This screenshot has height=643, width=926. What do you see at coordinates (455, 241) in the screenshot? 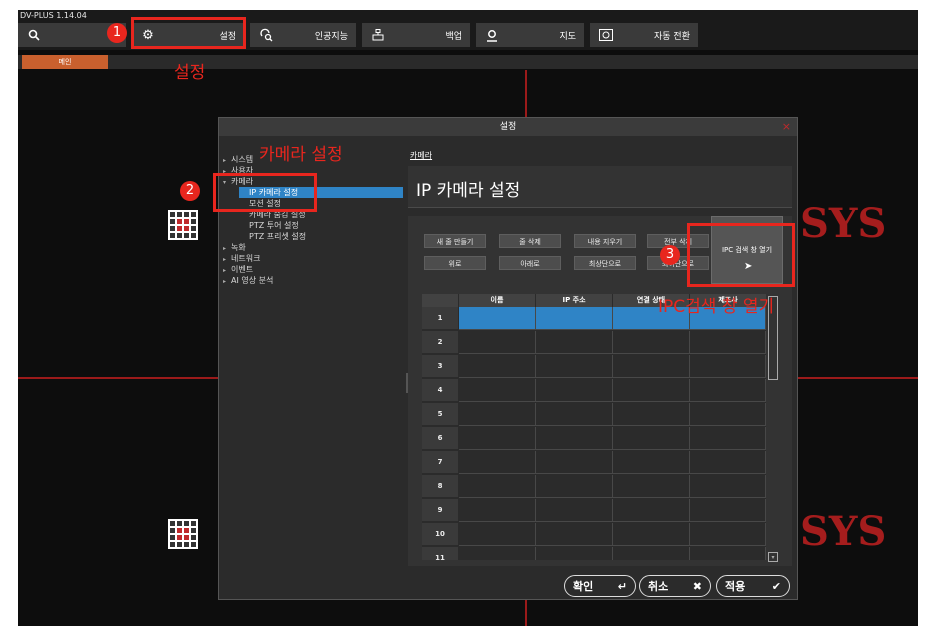
I see `new-row-button: 새 줄 만들기` at bounding box center [455, 241].